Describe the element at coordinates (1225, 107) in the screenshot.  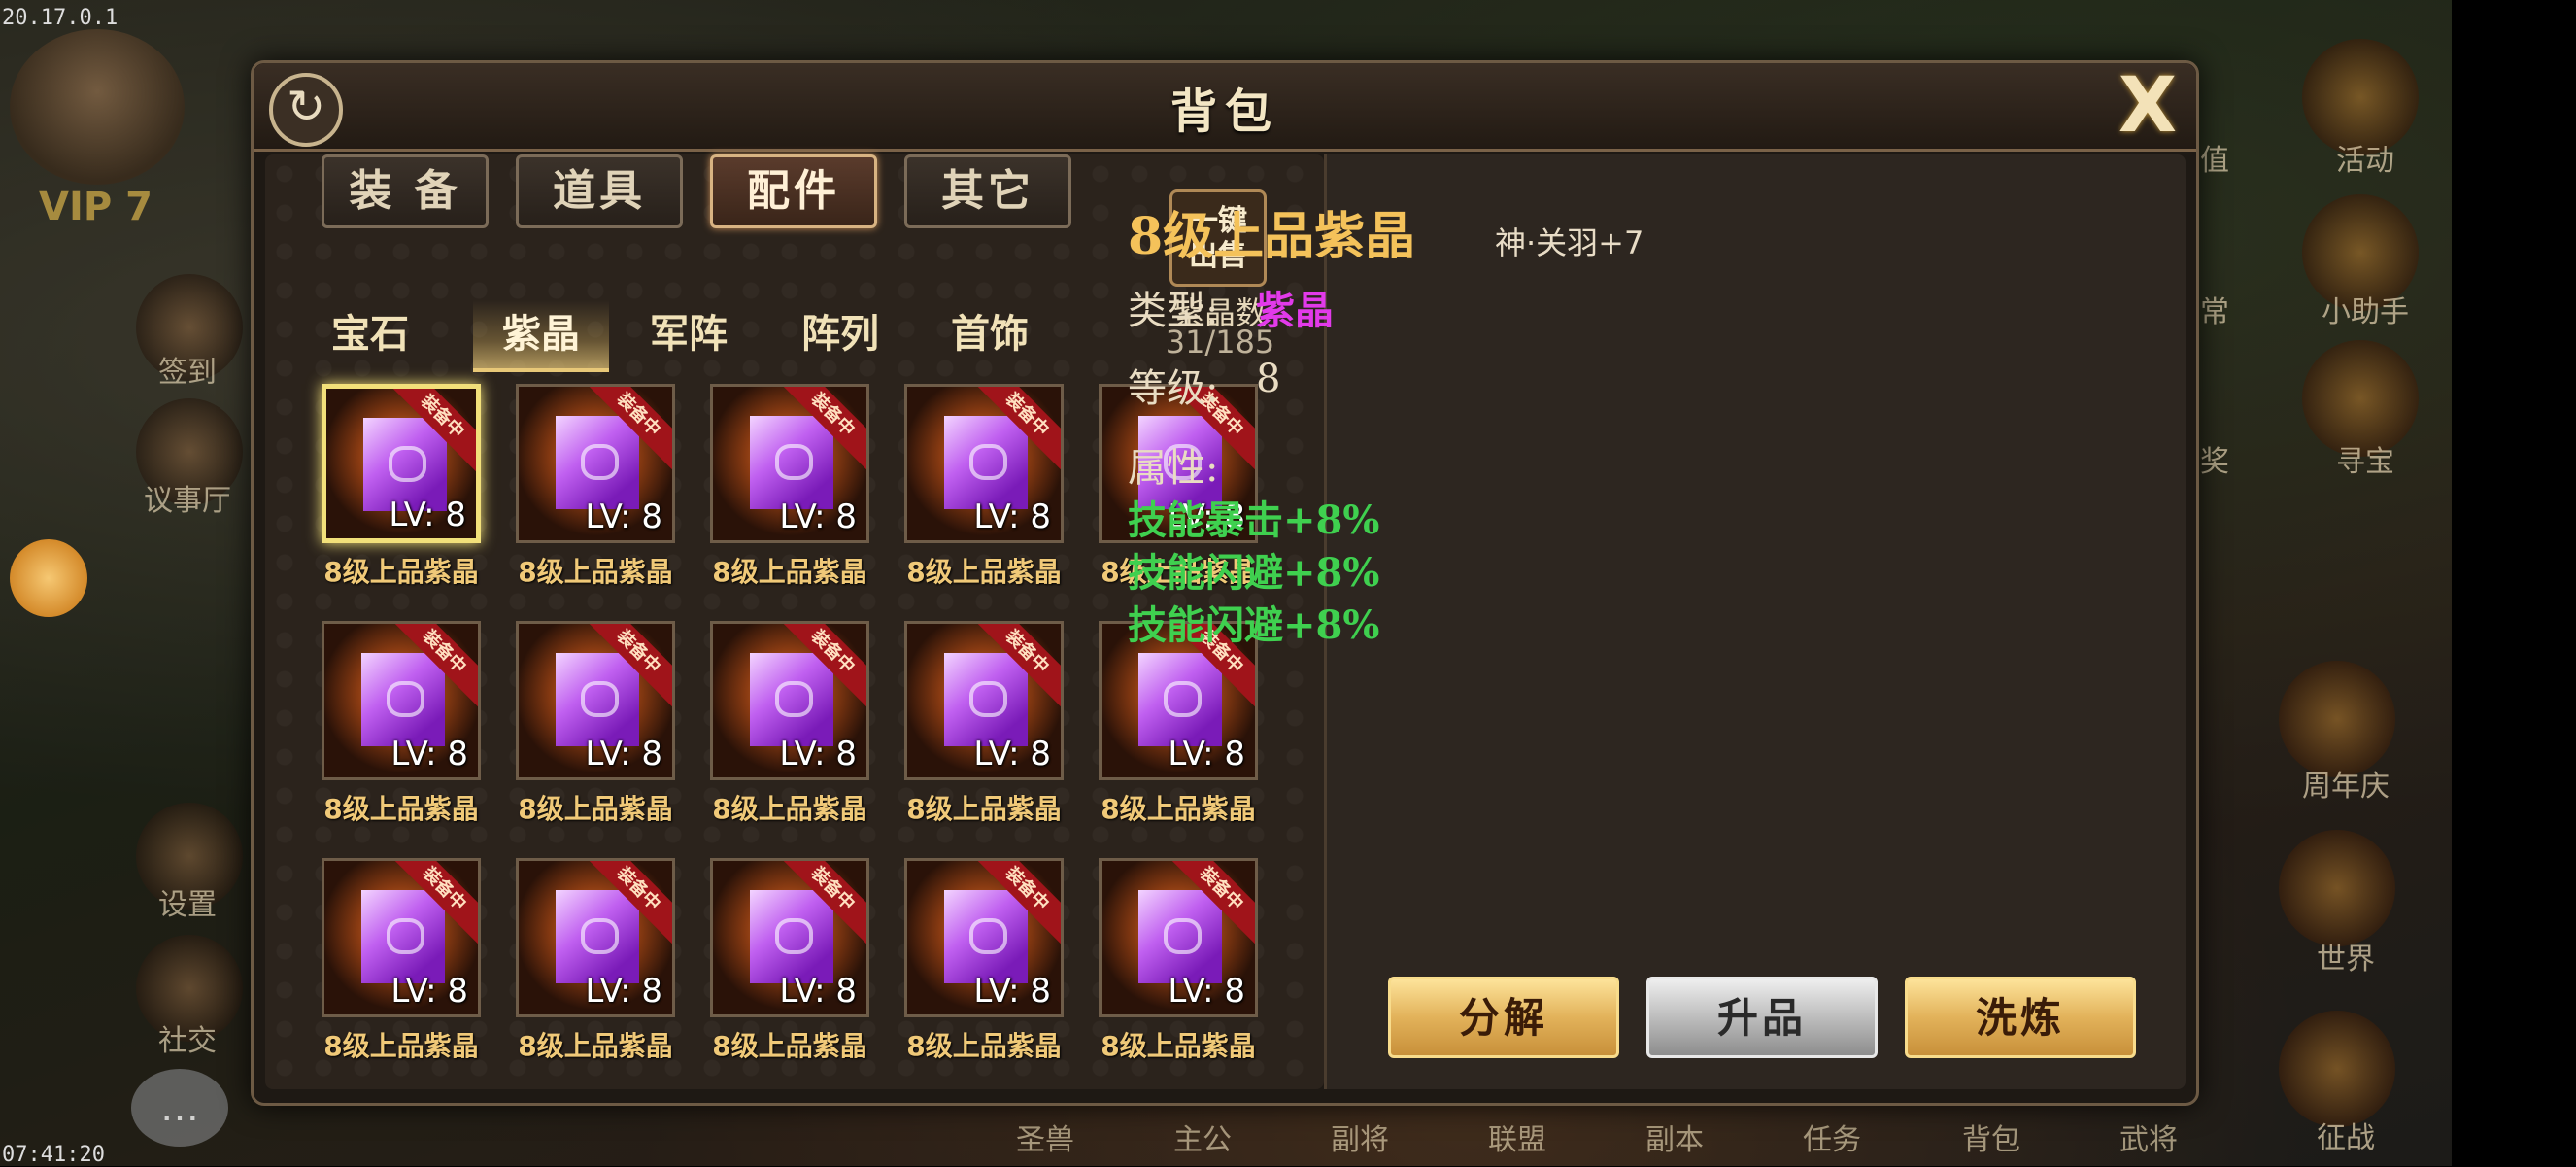
I see `panel-titlebar: ↻ 背包 X` at that location.